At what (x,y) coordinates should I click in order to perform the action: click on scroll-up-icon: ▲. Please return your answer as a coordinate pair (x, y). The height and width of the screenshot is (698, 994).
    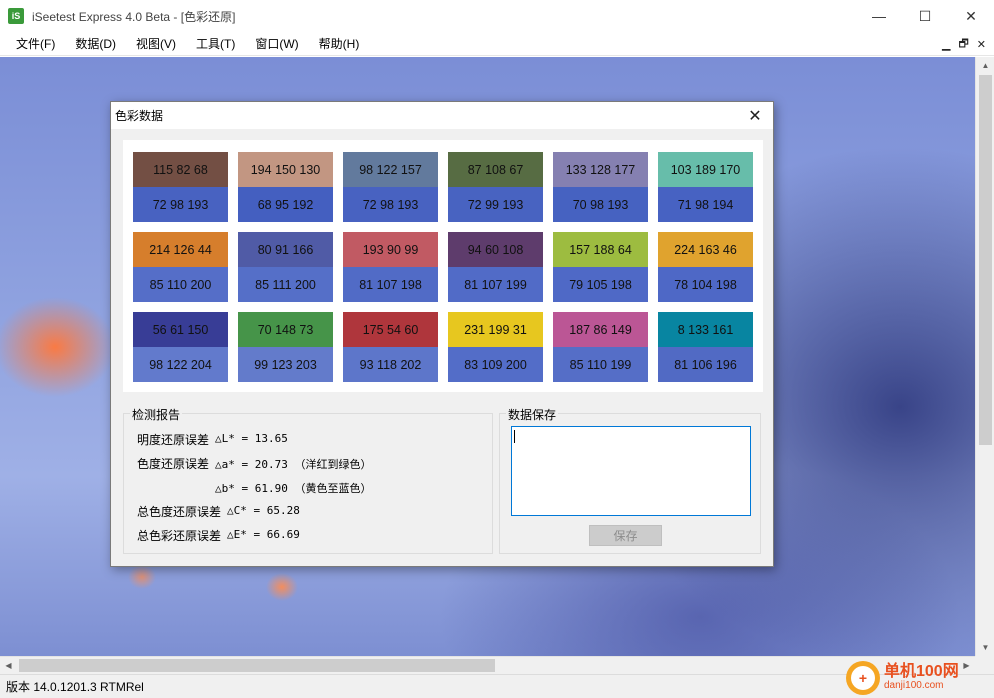
    Looking at the image, I should click on (985, 65).